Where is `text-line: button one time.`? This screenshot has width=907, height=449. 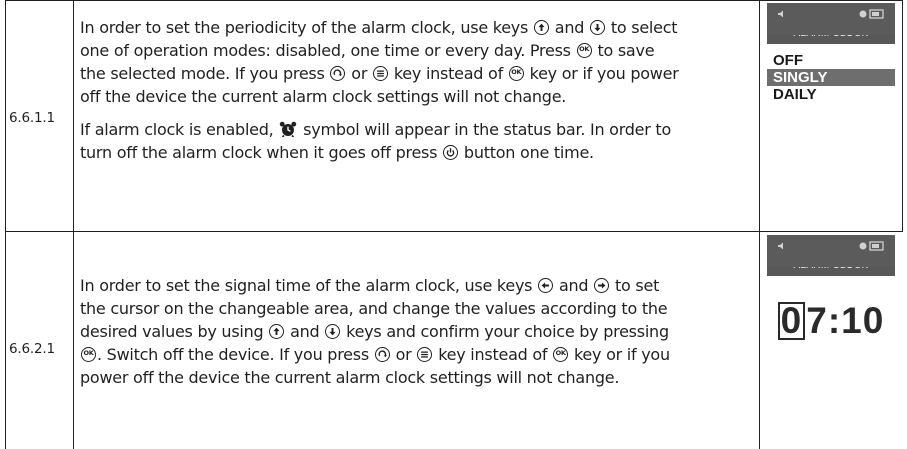 text-line: button one time. is located at coordinates (528, 152).